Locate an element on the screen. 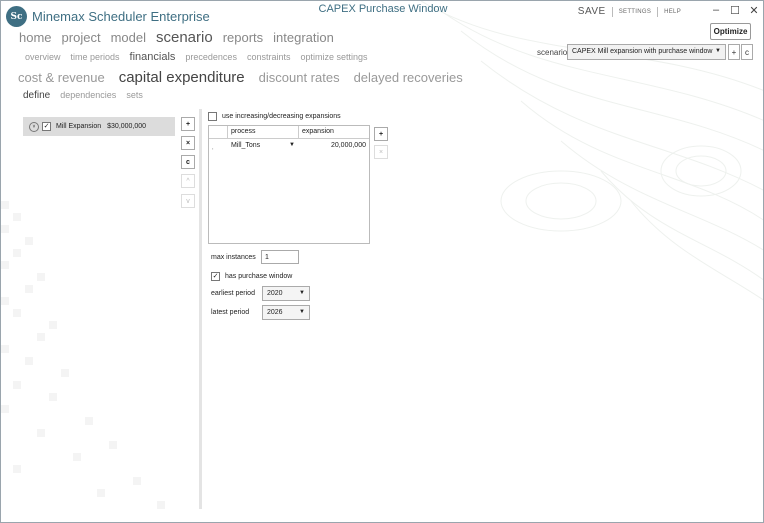 The image size is (764, 523). panel-divider is located at coordinates (200, 309).